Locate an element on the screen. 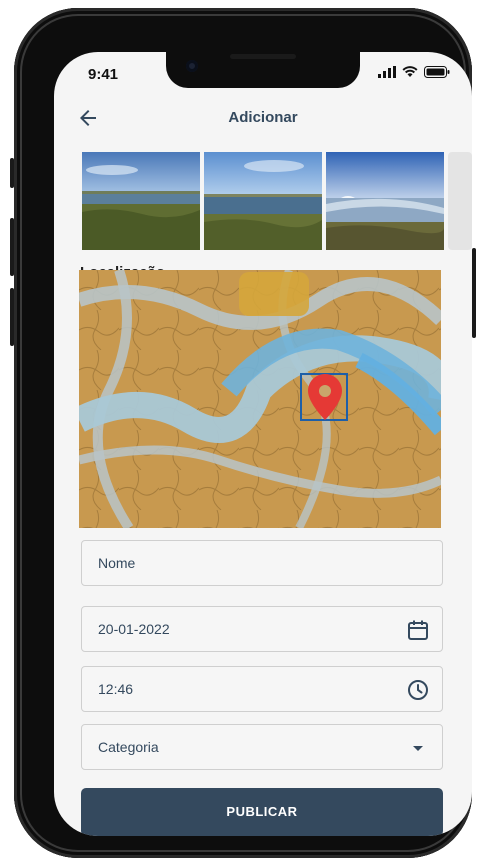  time-value: 12:46 is located at coordinates (116, 689).